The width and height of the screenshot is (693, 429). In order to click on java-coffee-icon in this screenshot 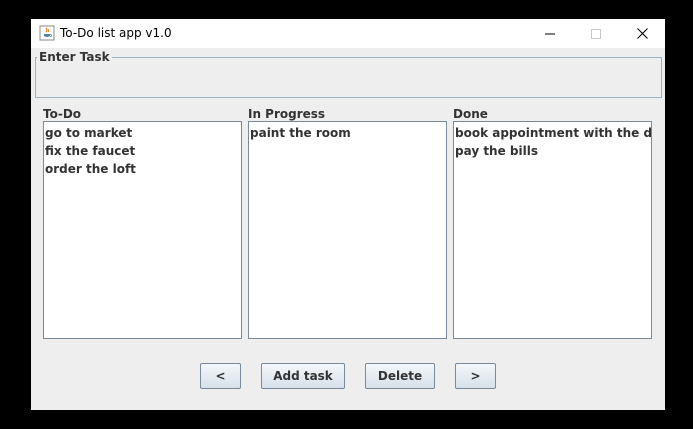, I will do `click(47, 33)`.